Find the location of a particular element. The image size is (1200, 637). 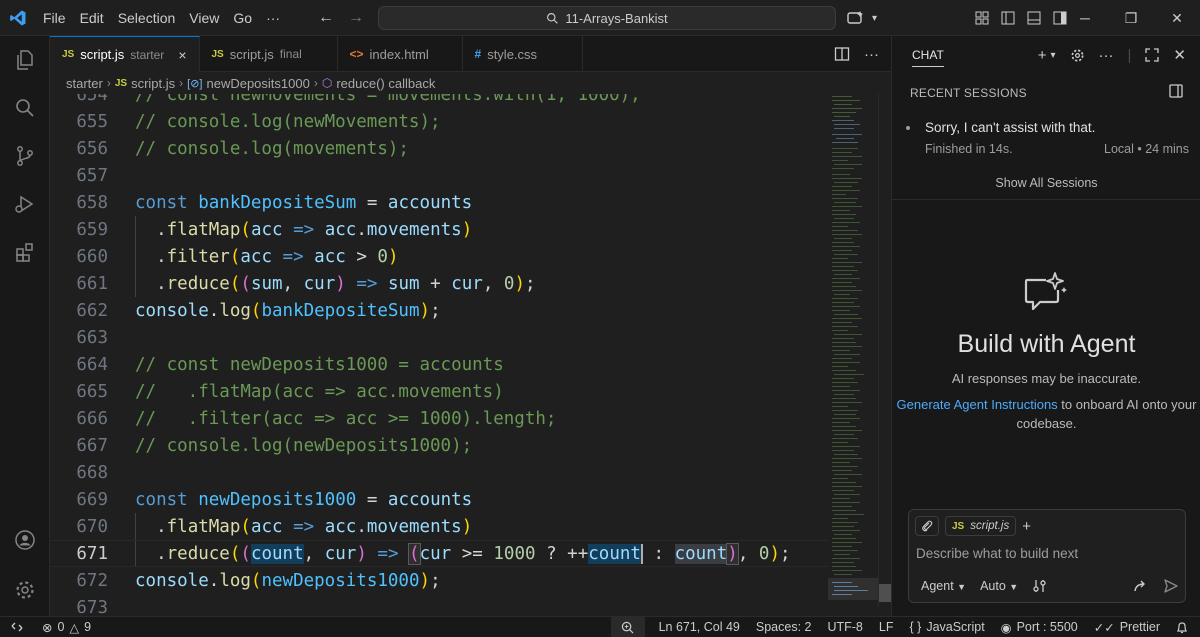

problems-indicator: ⊗ 0 △ 9 is located at coordinates (66, 627).